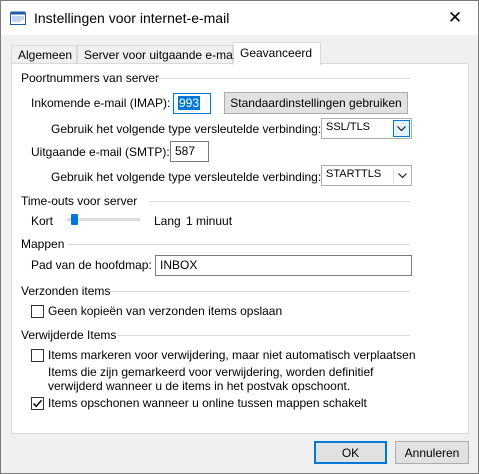 The width and height of the screenshot is (479, 474). I want to click on tab-general: Algemeen, so click(44, 54).